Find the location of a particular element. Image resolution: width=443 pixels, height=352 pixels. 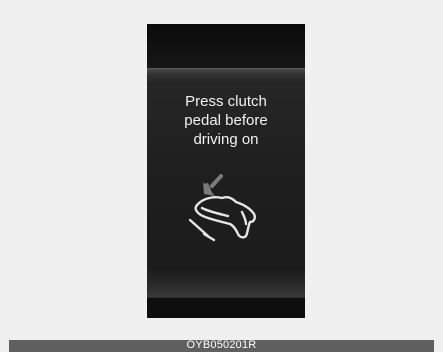

figure-caption-bar: OYB050201R is located at coordinates (221, 345).